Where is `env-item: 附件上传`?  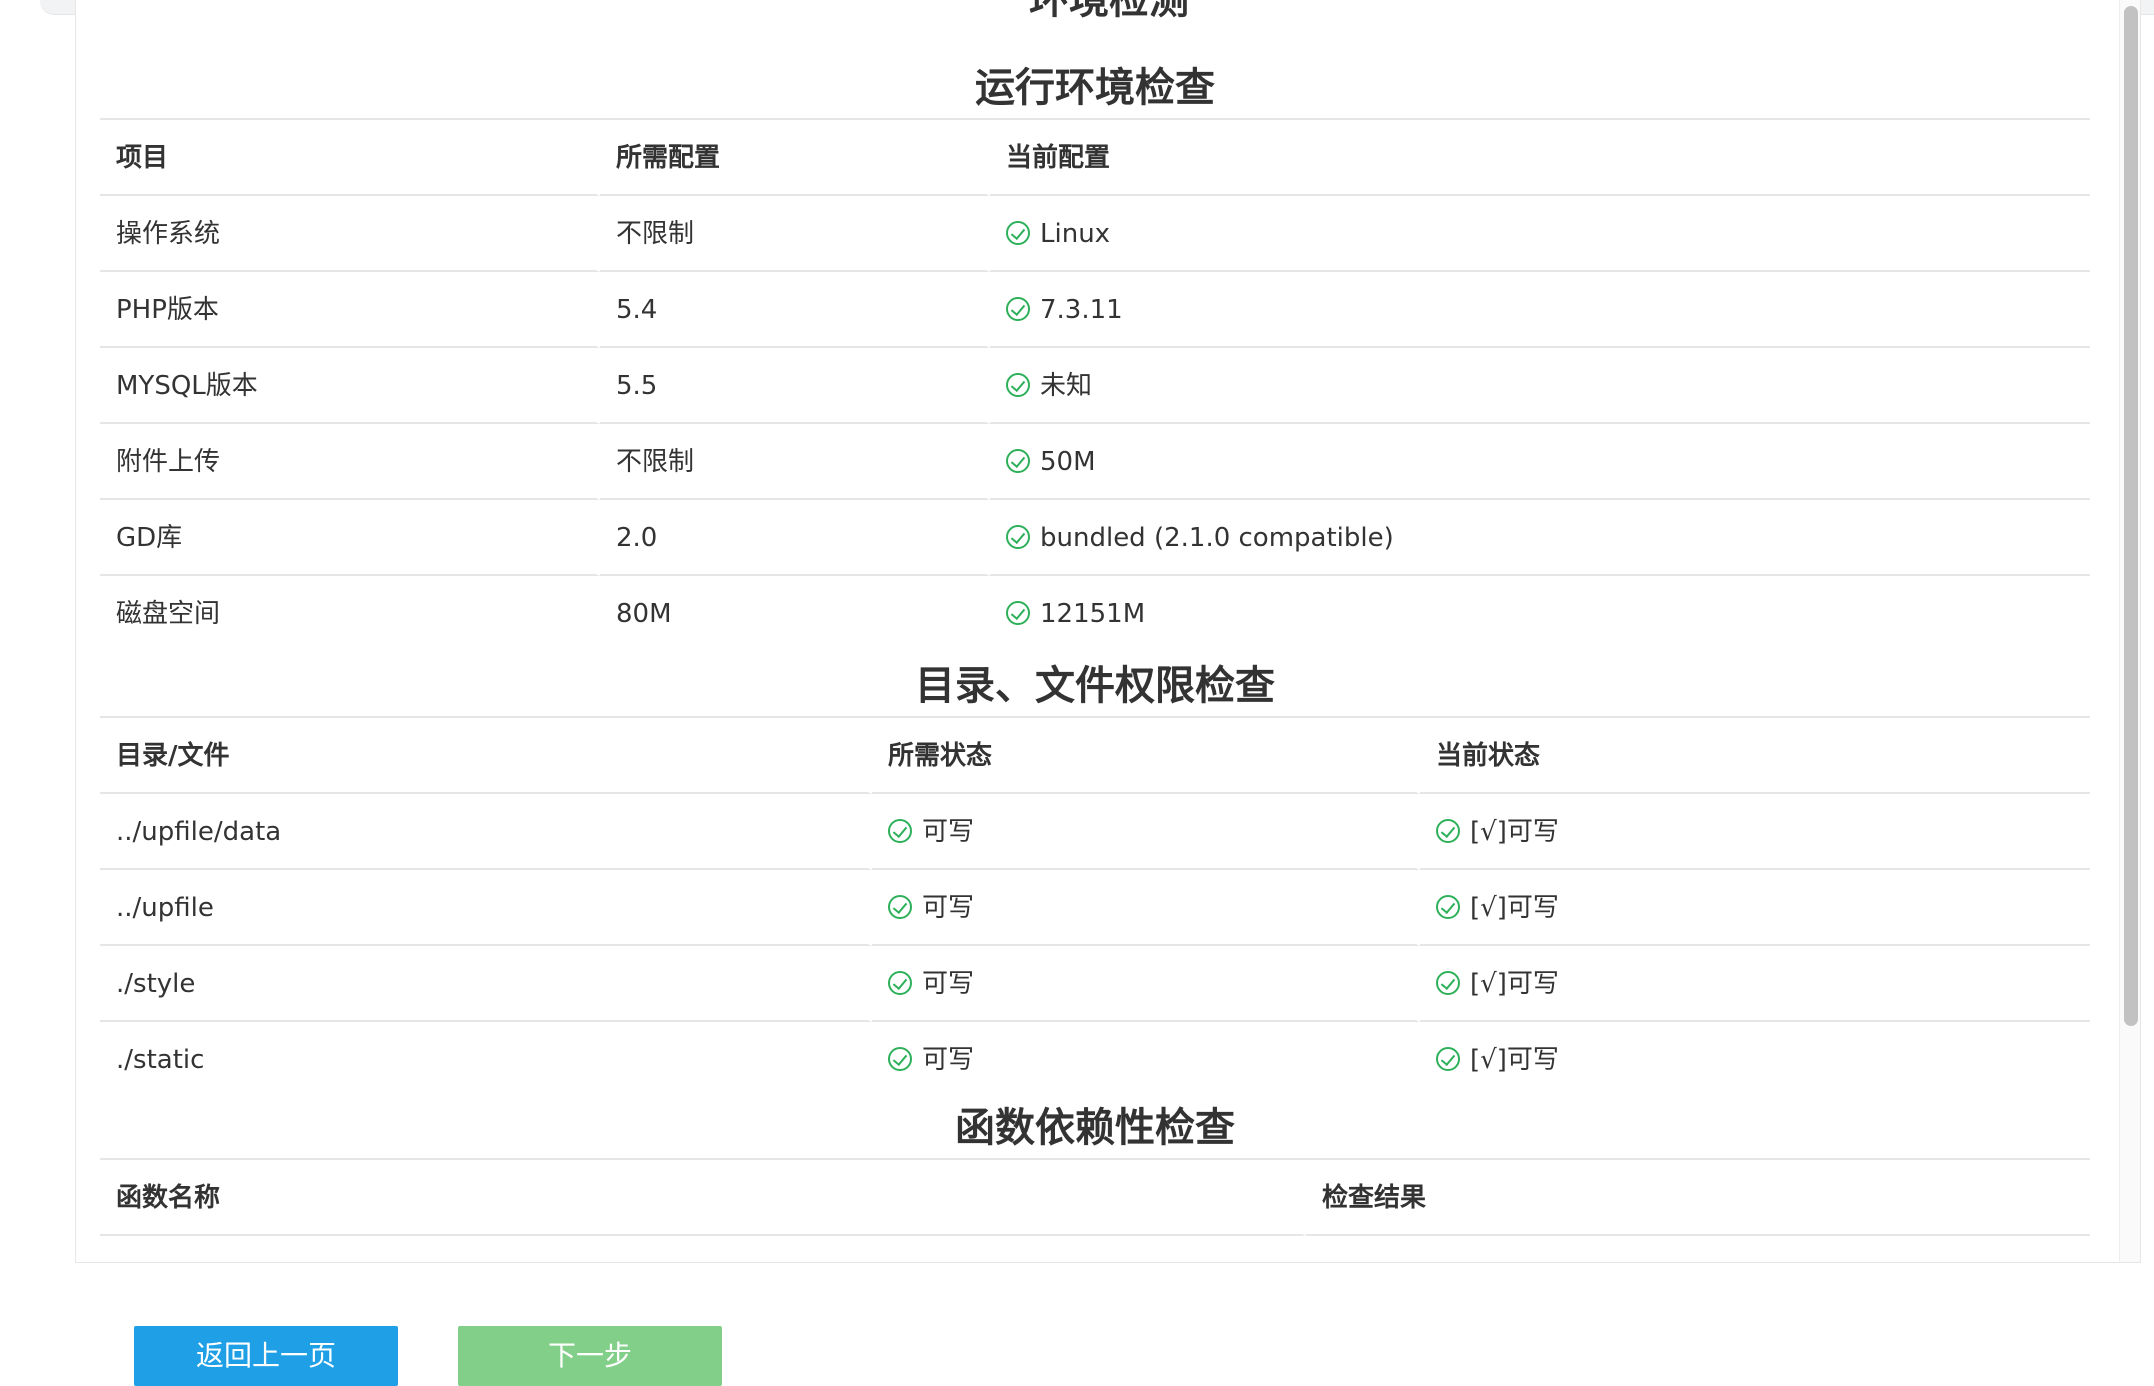
env-item: 附件上传 is located at coordinates (350, 462).